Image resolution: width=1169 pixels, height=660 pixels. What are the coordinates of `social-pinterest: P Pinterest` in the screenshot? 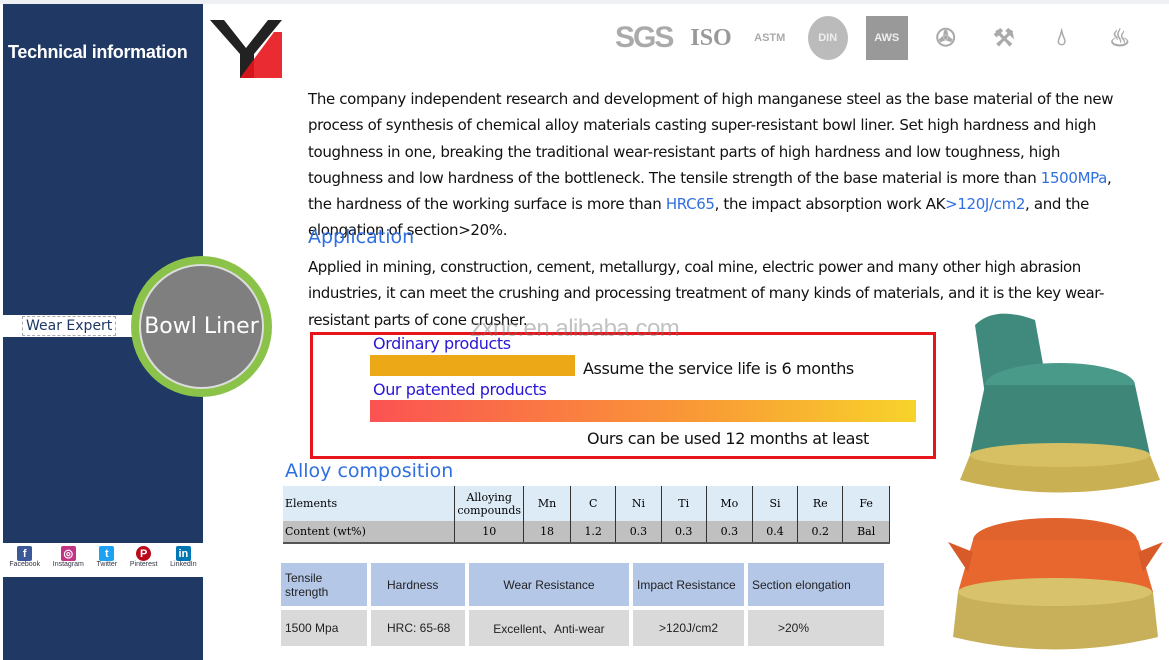 It's located at (143, 560).